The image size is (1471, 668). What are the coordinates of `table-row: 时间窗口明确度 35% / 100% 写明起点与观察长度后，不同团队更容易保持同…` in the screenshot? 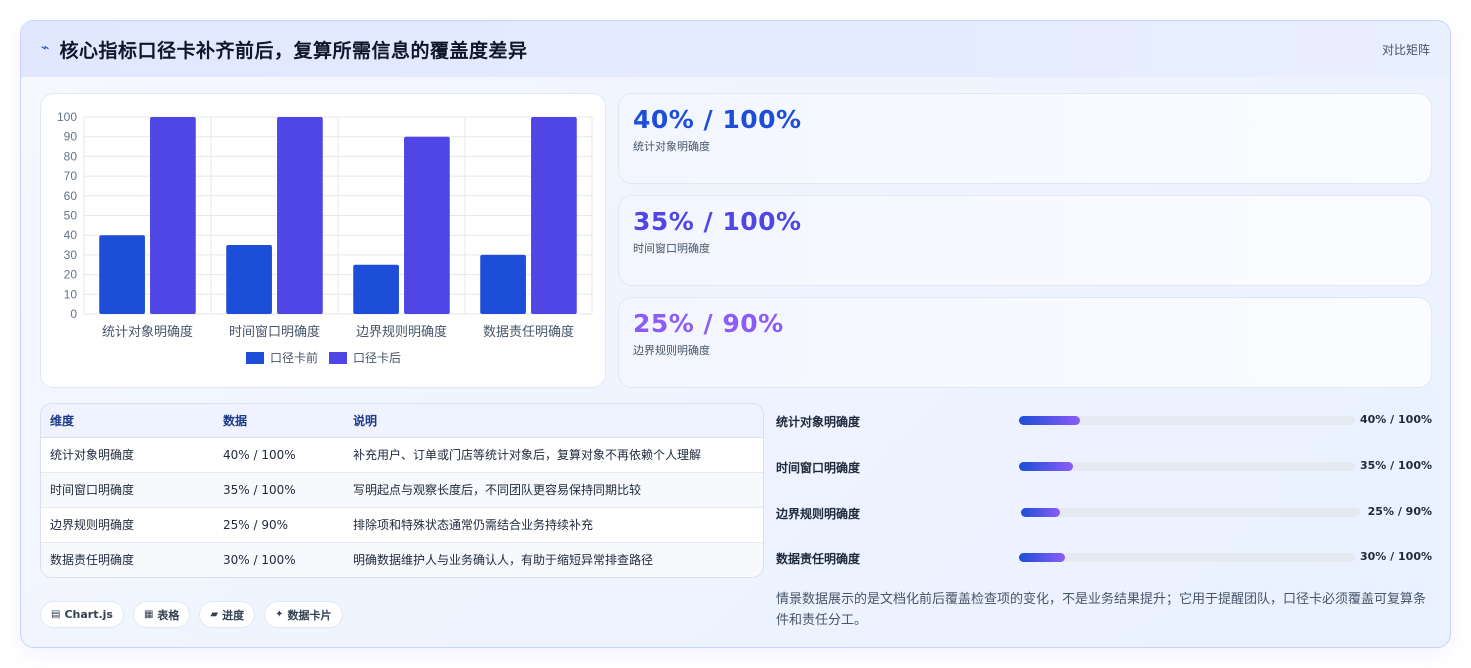 It's located at (402, 490).